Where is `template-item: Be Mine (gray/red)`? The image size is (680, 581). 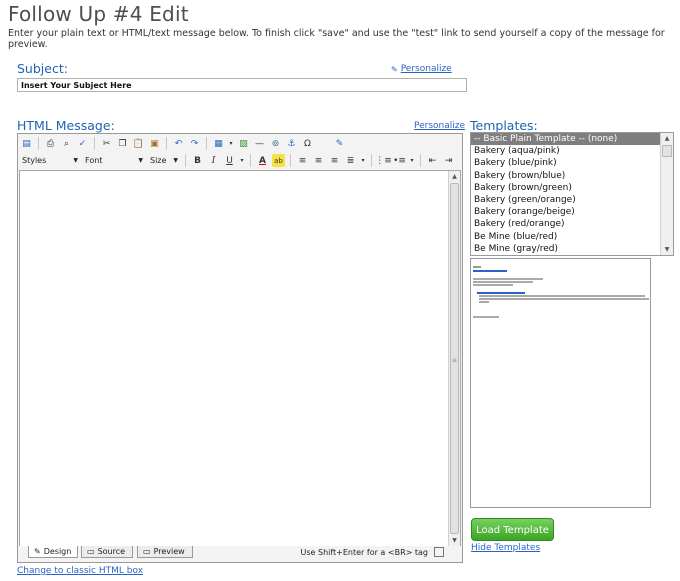 template-item: Be Mine (gray/red) is located at coordinates (565, 249).